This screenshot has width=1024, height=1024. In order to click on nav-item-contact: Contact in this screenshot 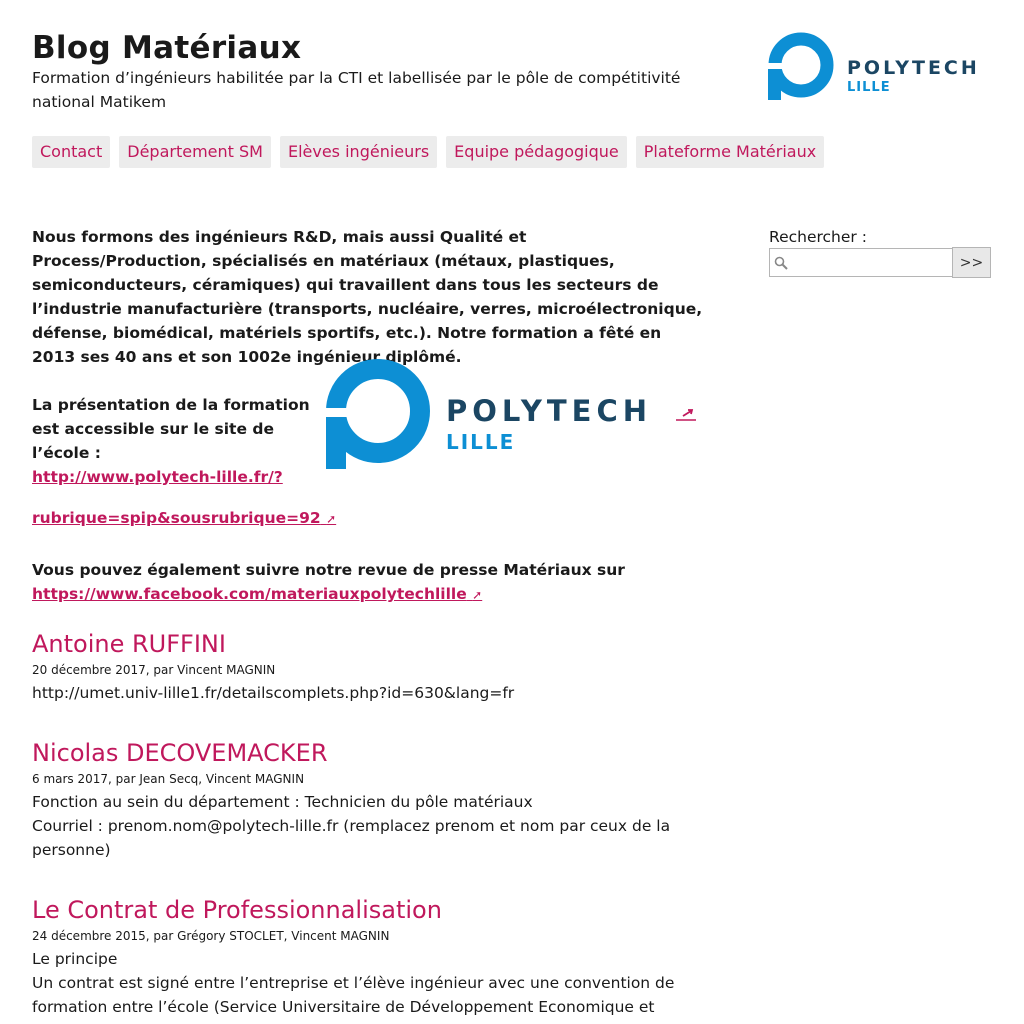, I will do `click(71, 152)`.